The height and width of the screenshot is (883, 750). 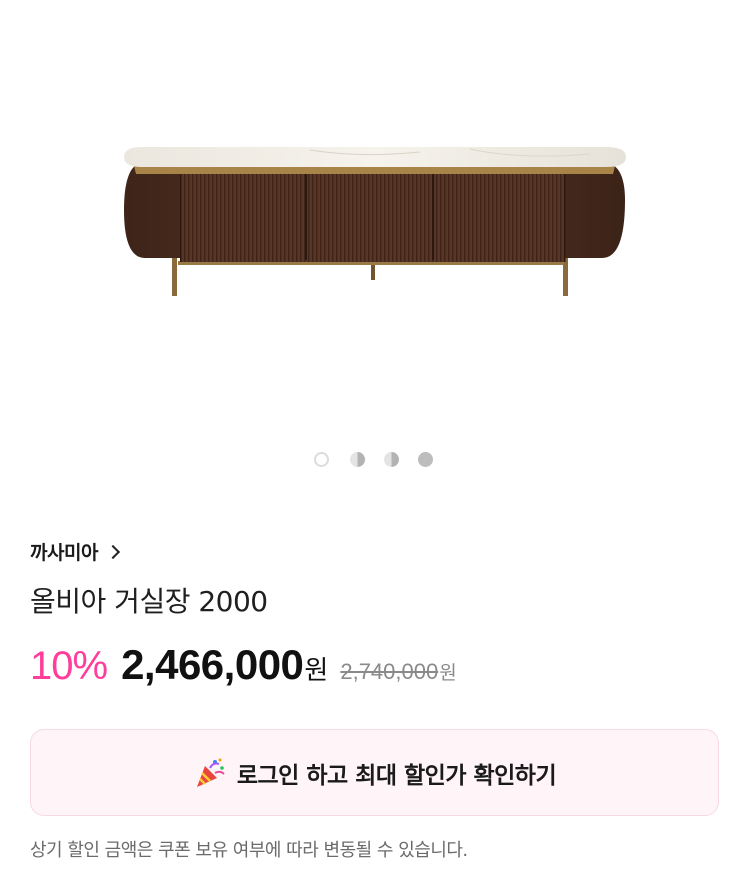 What do you see at coordinates (448, 673) in the screenshot?
I see `original-price-unit: 원` at bounding box center [448, 673].